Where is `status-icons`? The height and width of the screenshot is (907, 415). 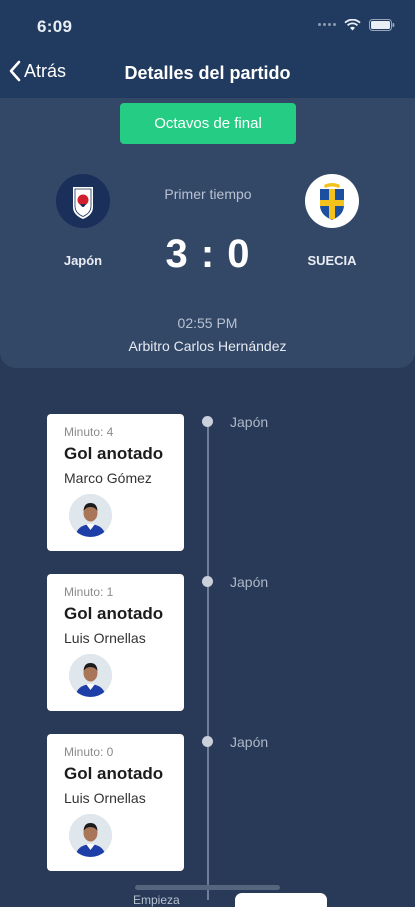 status-icons is located at coordinates (356, 25).